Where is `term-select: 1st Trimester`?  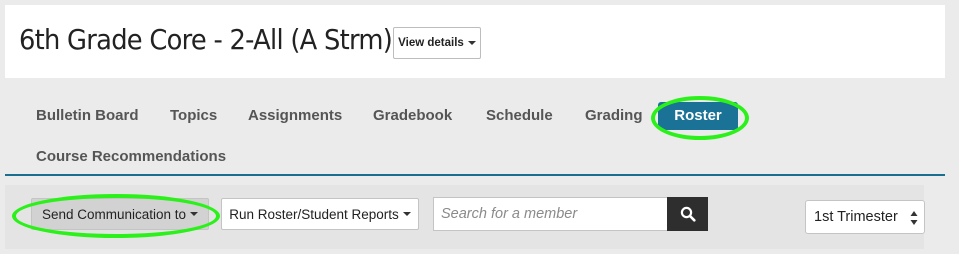 term-select: 1st Trimester is located at coordinates (865, 217).